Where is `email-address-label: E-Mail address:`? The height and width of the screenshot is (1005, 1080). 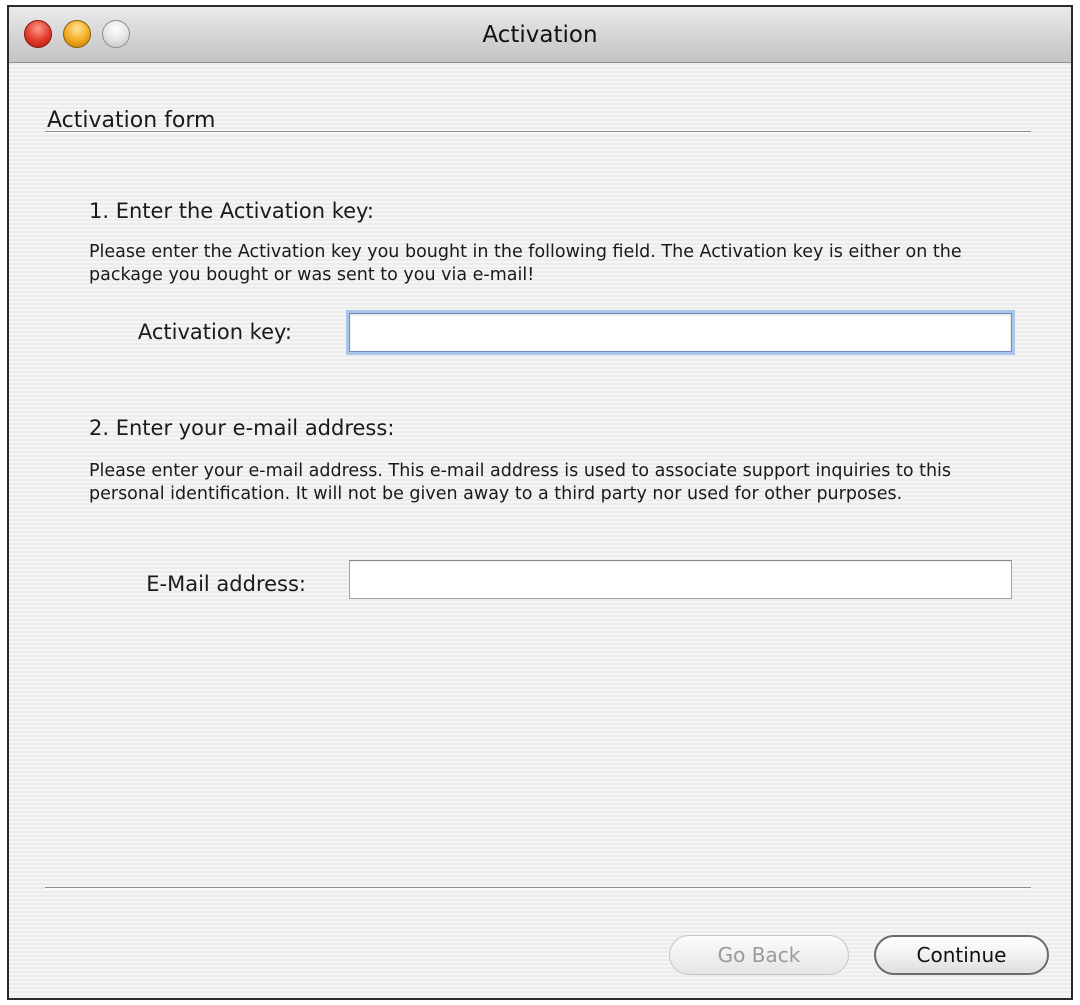
email-address-label: E-Mail address: is located at coordinates (226, 584).